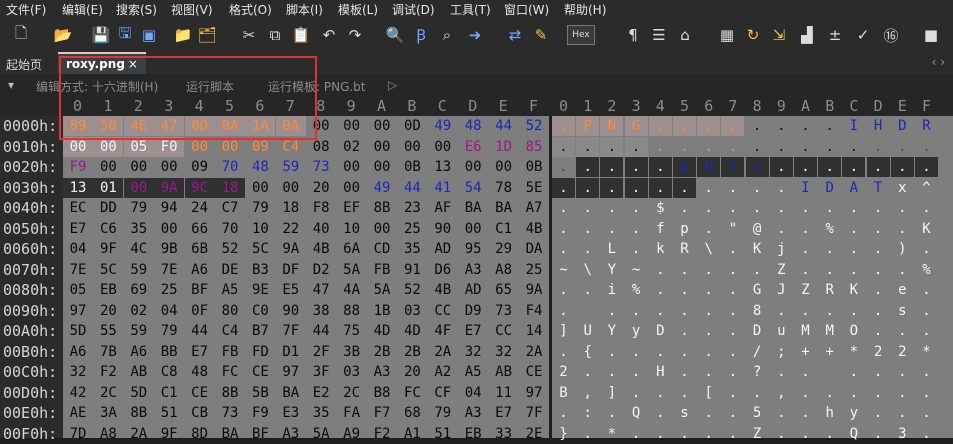 This screenshot has width=953, height=444. Describe the element at coordinates (139, 270) in the screenshot. I see `hex-byte: 59` at that location.